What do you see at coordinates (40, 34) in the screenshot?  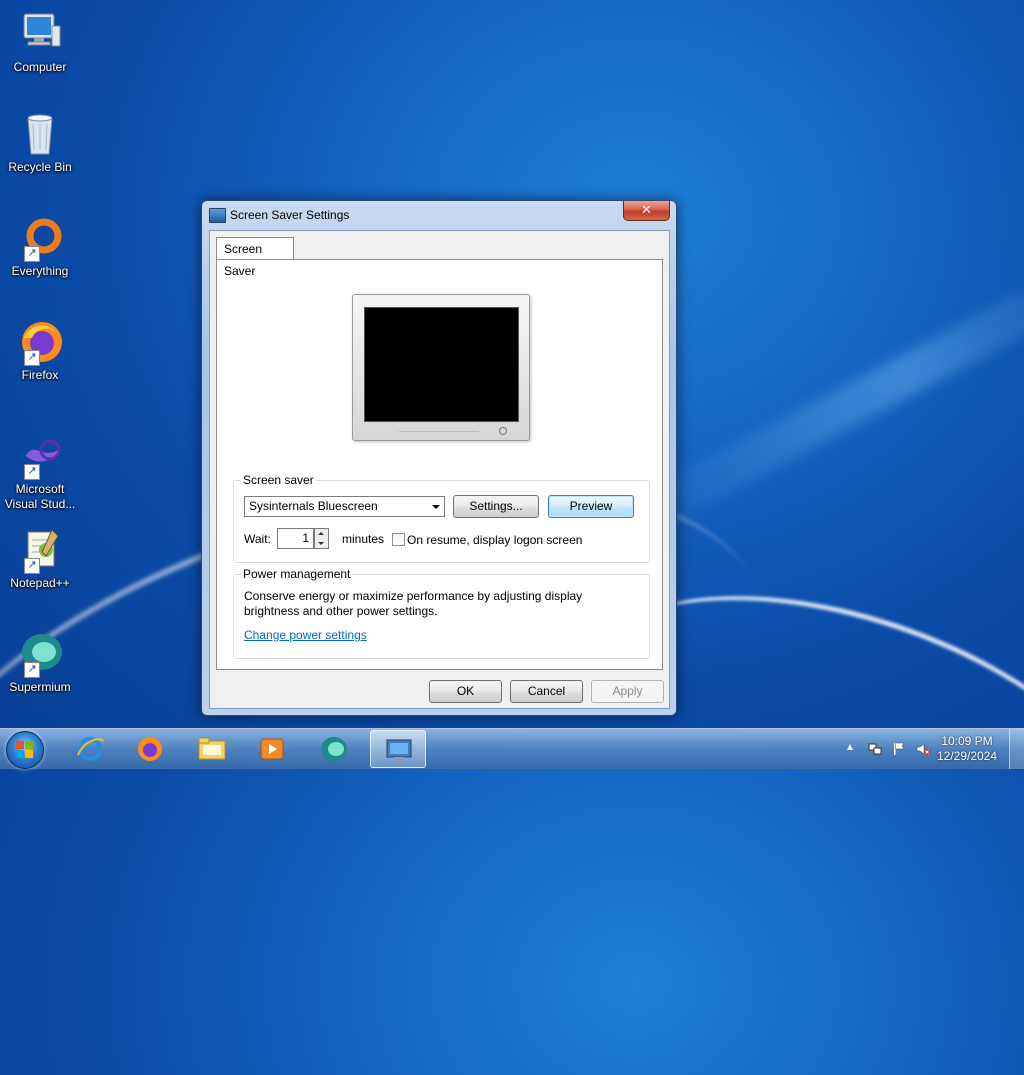 I see `computer-icon` at bounding box center [40, 34].